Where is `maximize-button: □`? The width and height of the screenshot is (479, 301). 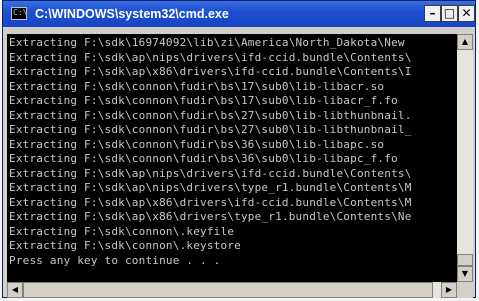 maximize-button: □ is located at coordinates (449, 13).